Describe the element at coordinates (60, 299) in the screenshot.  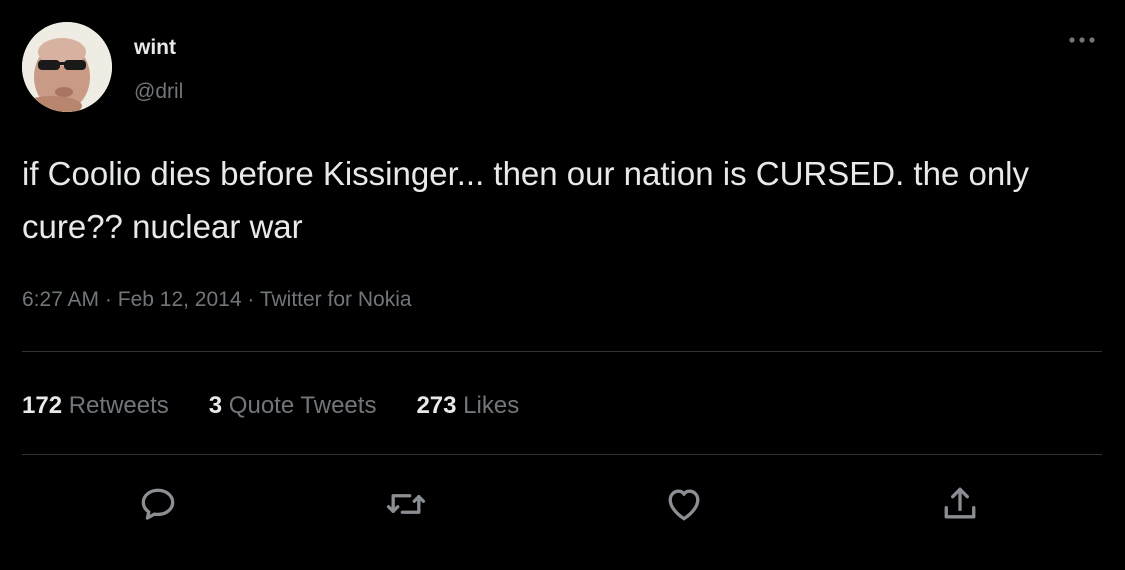
I see `tweet-time: 6:27 AM` at that location.